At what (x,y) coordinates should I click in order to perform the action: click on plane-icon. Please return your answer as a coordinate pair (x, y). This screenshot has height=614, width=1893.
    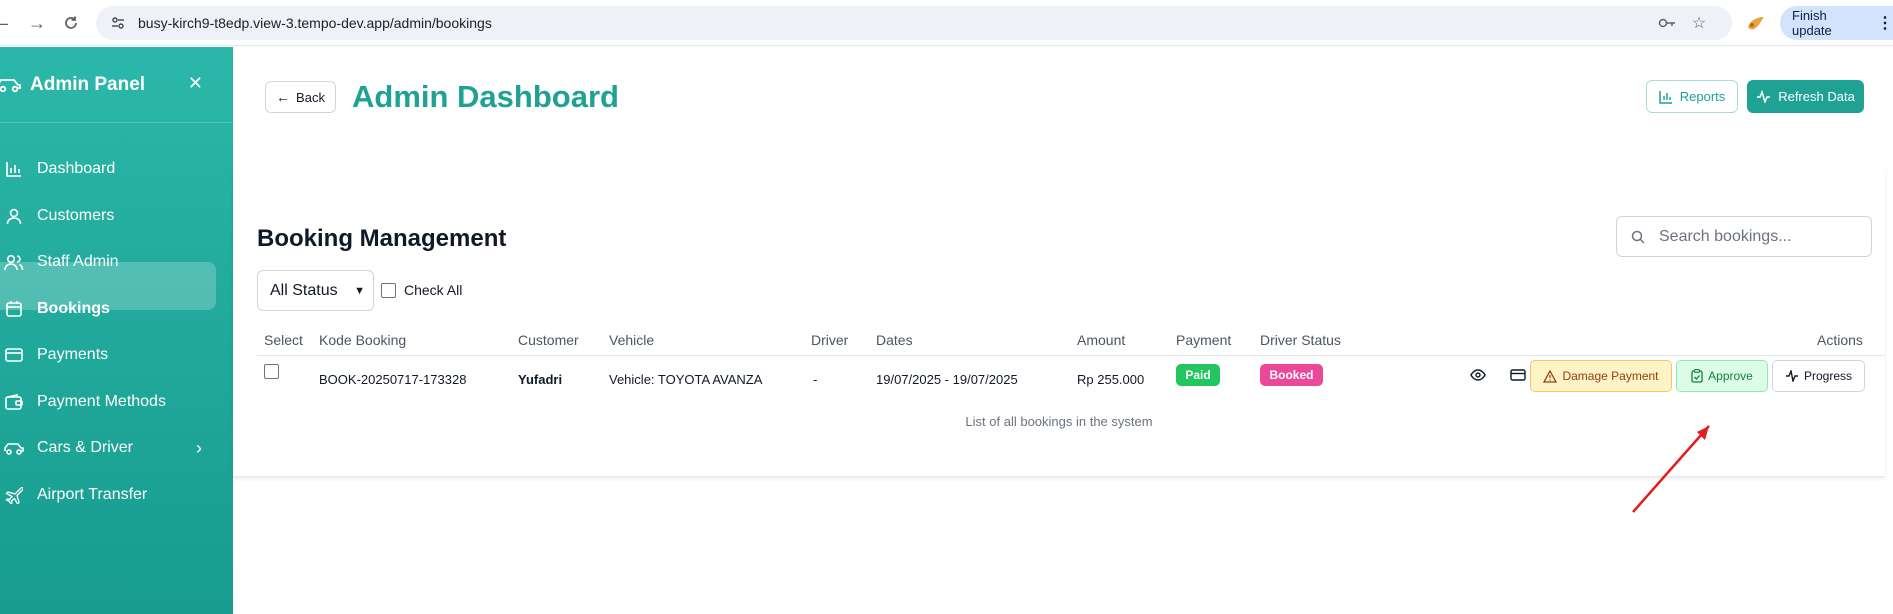
    Looking at the image, I should click on (14, 495).